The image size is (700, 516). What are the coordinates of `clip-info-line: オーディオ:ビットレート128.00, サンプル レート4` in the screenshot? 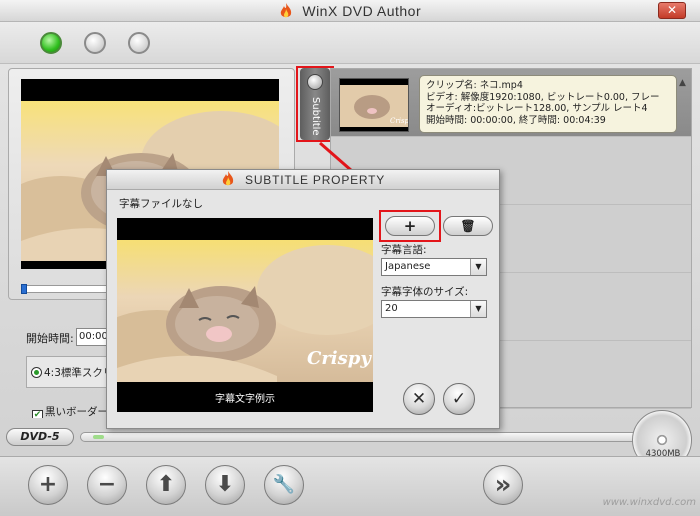 It's located at (537, 108).